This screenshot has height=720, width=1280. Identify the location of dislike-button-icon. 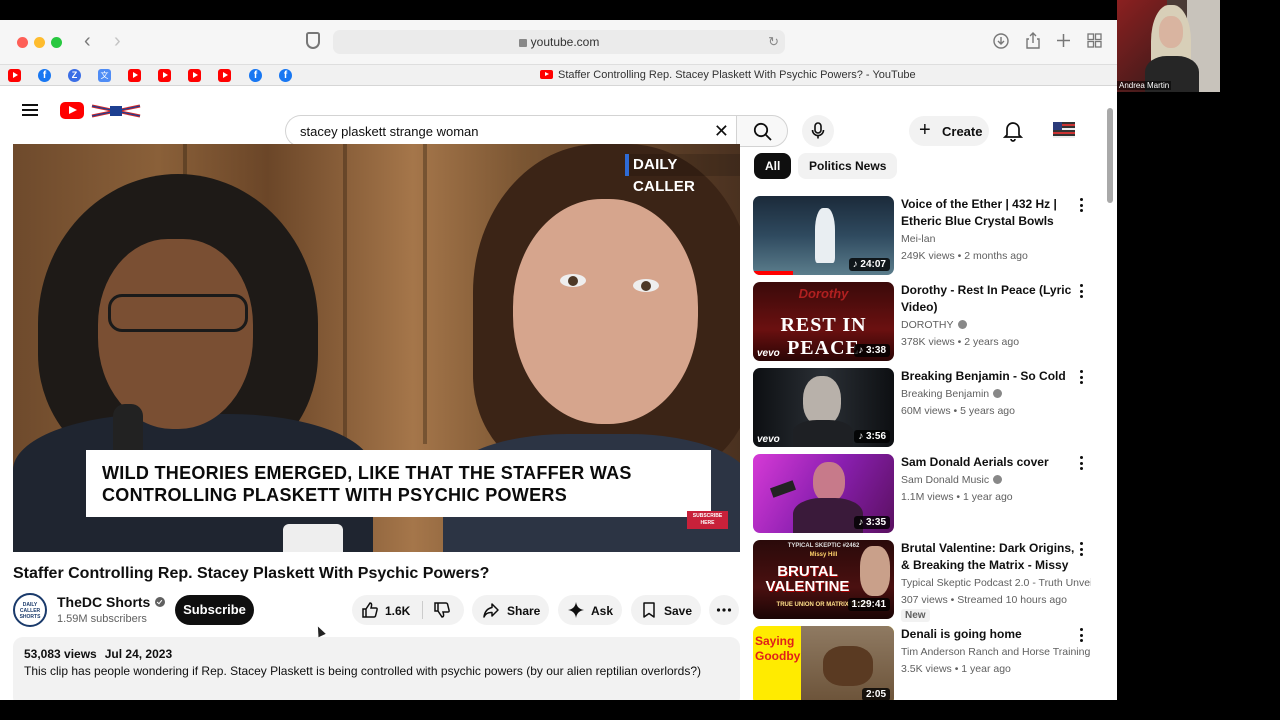
(442, 610).